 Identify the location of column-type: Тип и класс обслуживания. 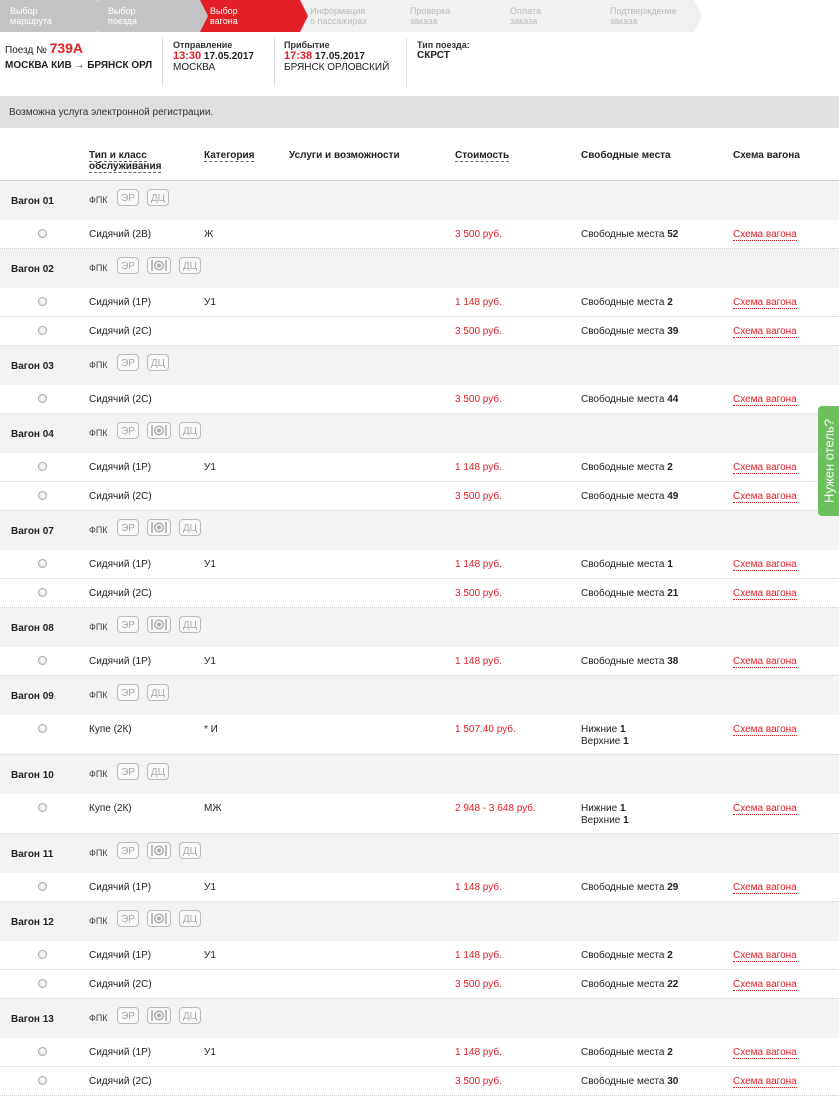
(139, 161).